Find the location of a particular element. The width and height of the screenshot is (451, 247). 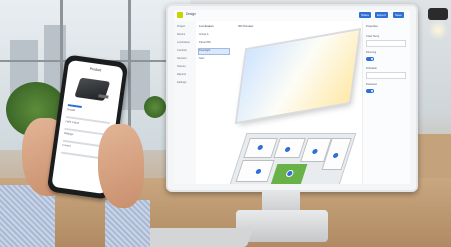

dimming-toggle is located at coordinates (370, 59).